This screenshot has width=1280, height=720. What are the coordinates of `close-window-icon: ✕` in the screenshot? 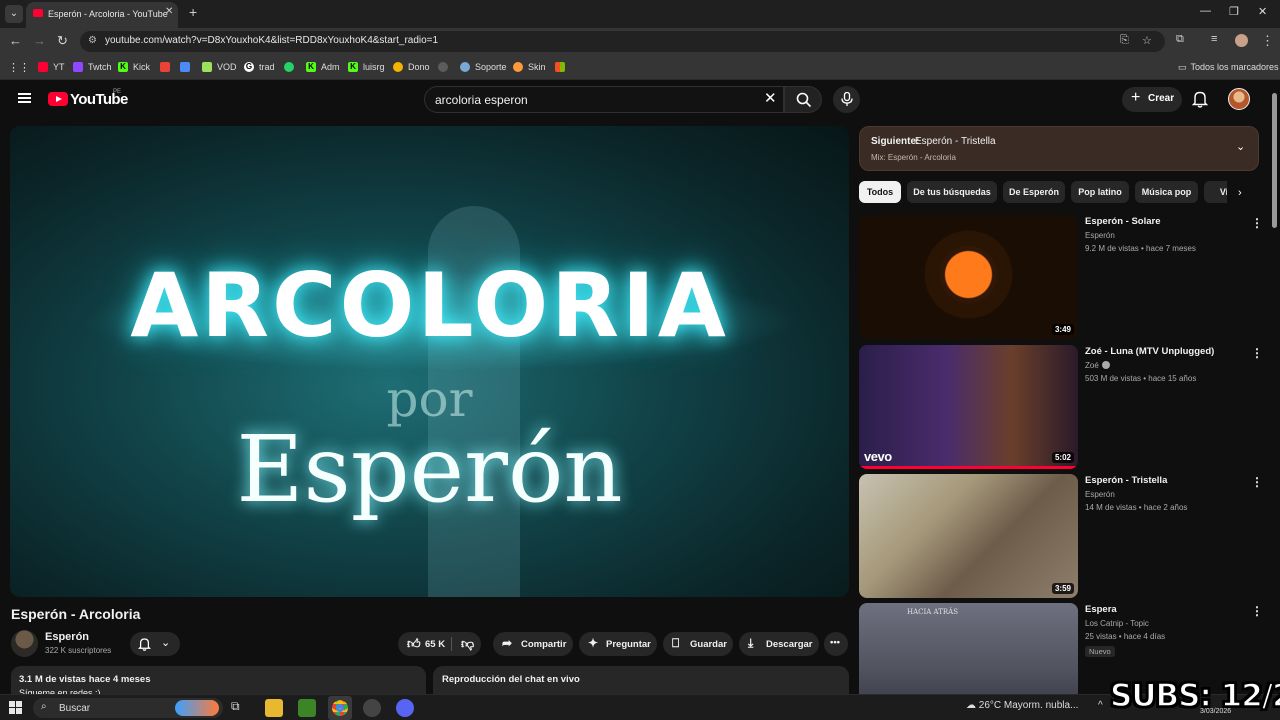 It's located at (1262, 11).